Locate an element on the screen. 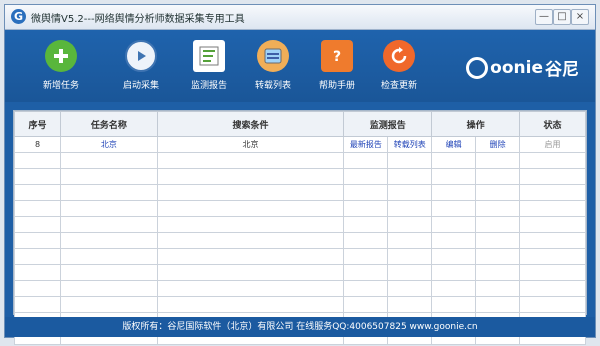 The width and height of the screenshot is (600, 346). header-id: 序号 is located at coordinates (37, 124).